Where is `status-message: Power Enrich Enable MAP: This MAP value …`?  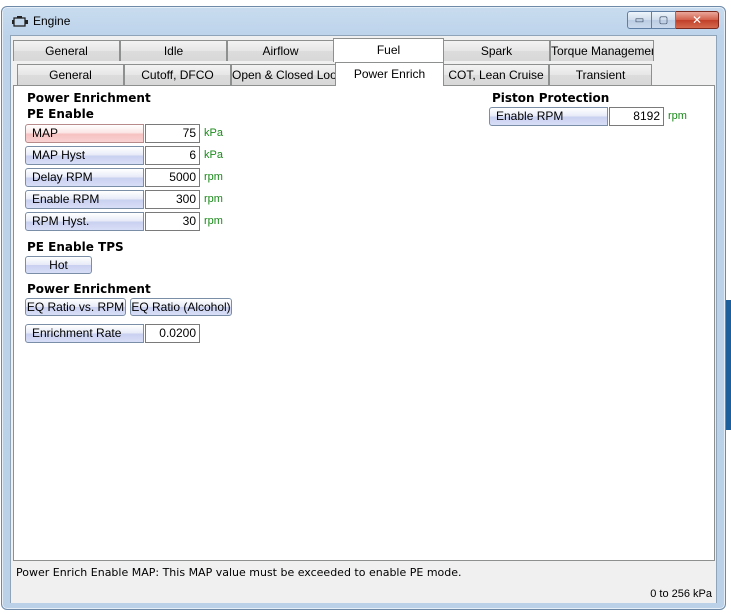 status-message: Power Enrich Enable MAP: This MAP value … is located at coordinates (239, 572).